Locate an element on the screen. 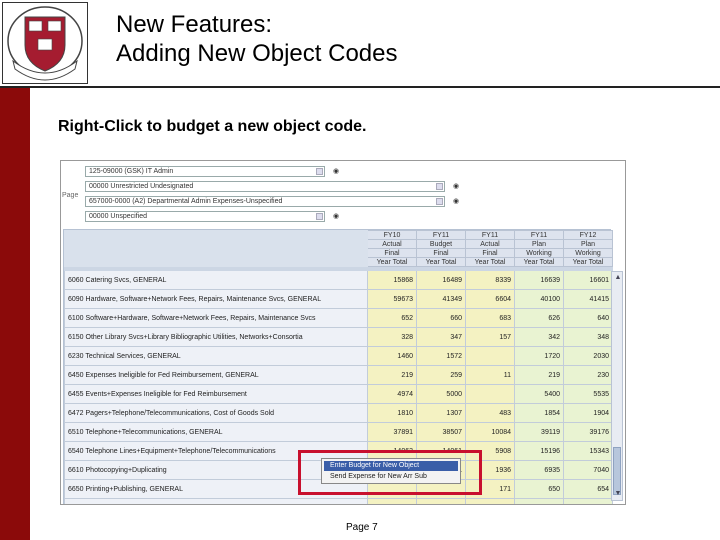  filter-dropdown-2: 00000 Unrestricted Undesignated is located at coordinates (265, 186).